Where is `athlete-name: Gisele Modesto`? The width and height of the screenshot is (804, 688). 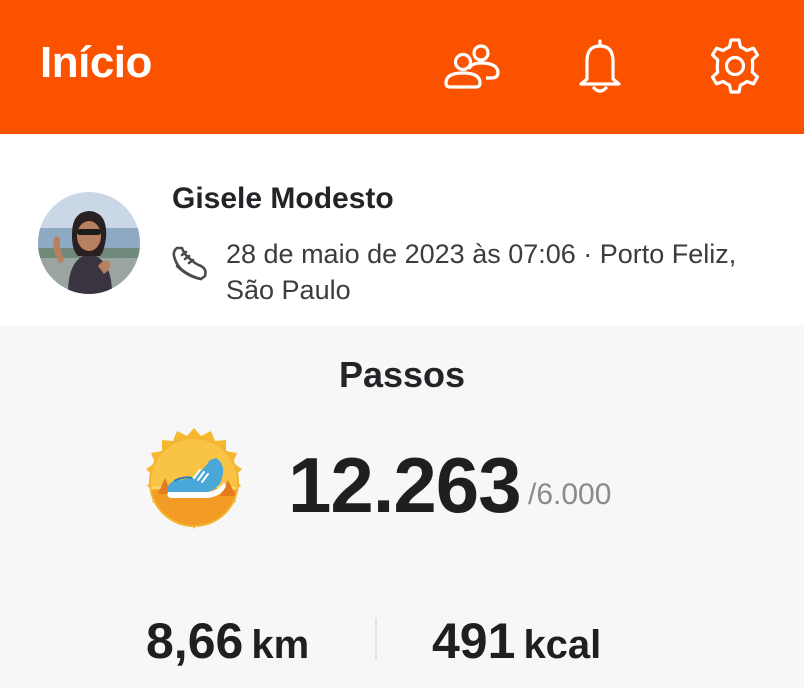 athlete-name: Gisele Modesto is located at coordinates (283, 199).